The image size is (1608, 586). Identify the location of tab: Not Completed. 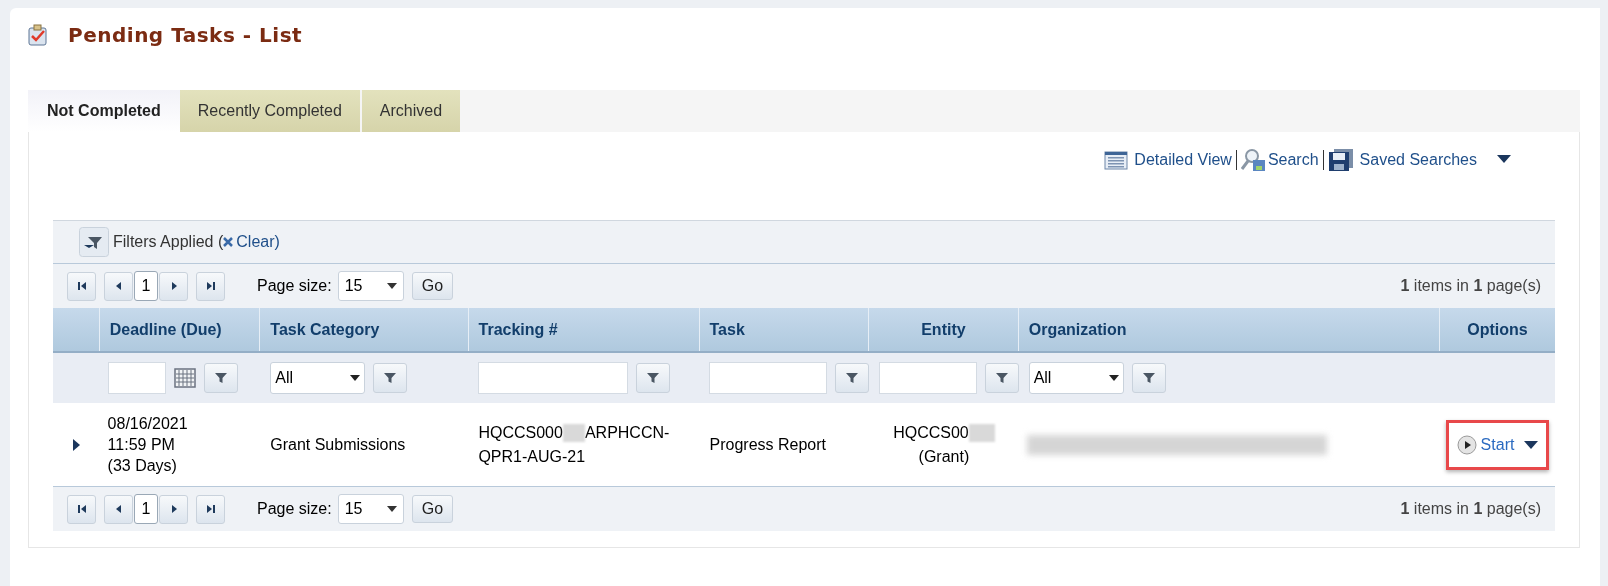
(104, 111).